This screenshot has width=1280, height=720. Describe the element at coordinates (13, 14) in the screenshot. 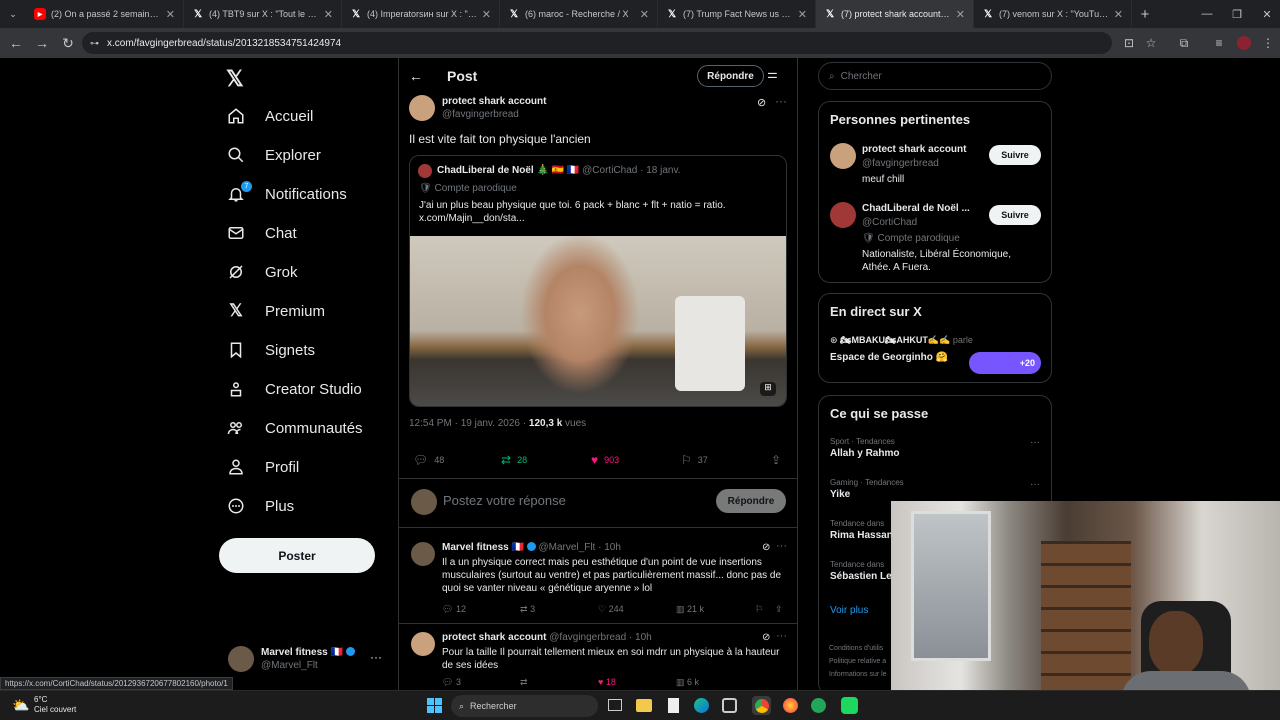

I see `tab-search-button: ⌄` at that location.